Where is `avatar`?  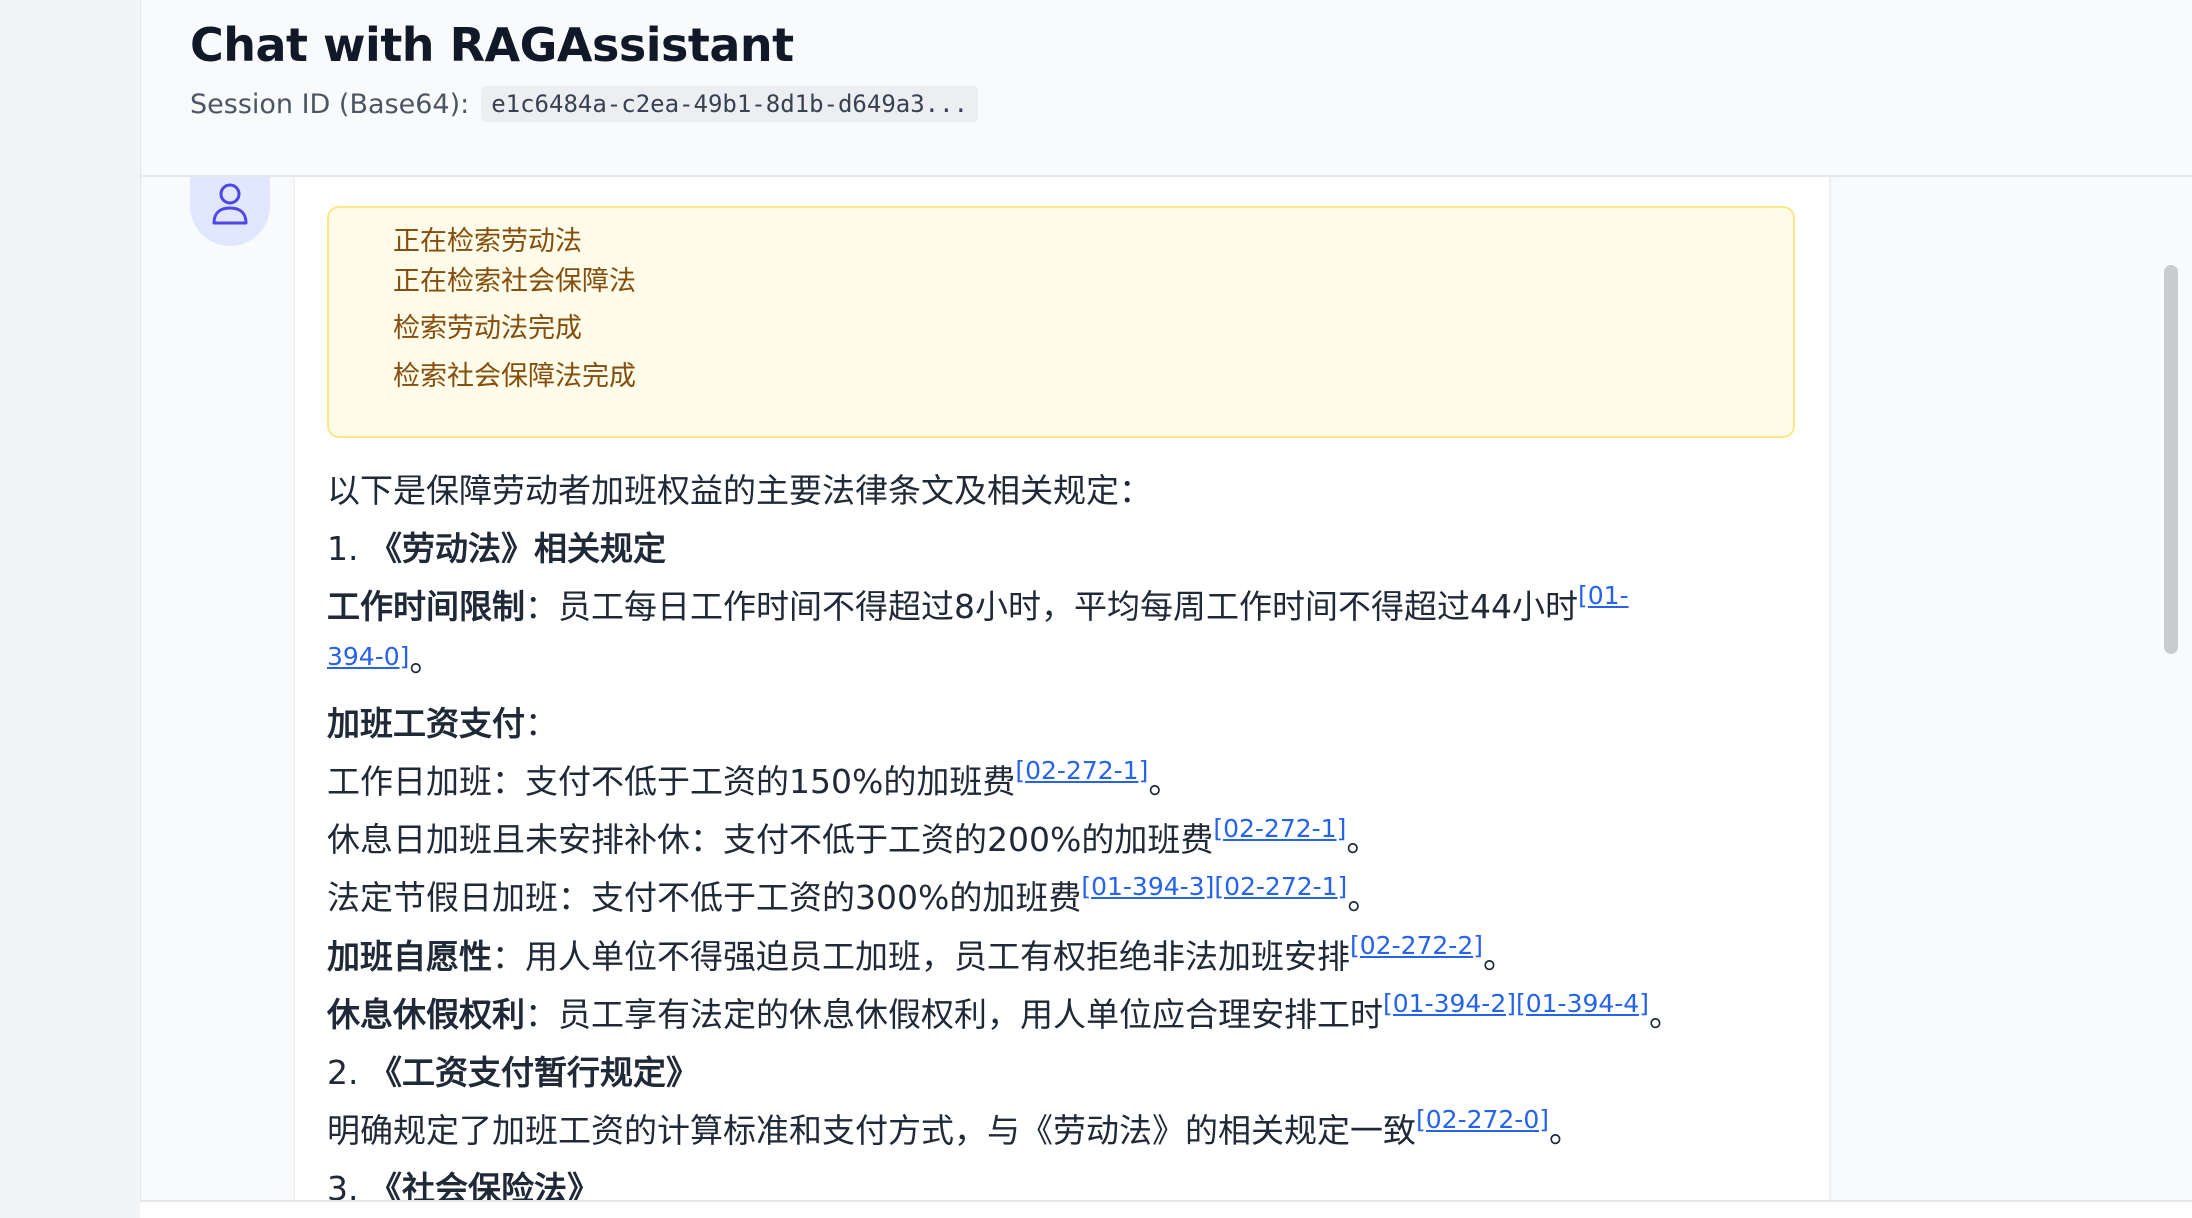
avatar is located at coordinates (230, 210).